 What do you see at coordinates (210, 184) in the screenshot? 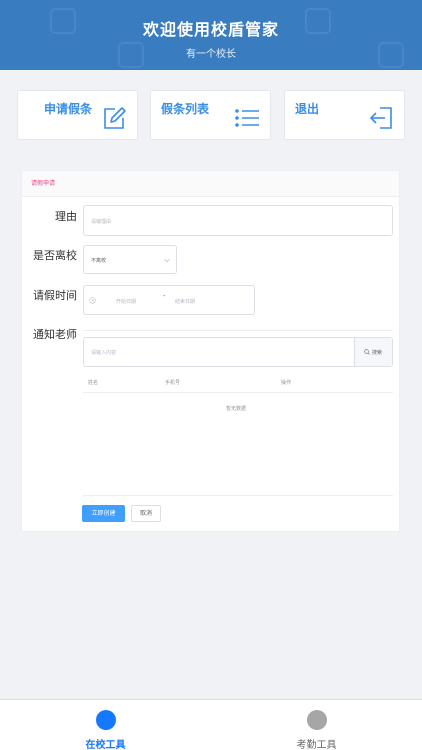
I see `card-title: 请假申请` at bounding box center [210, 184].